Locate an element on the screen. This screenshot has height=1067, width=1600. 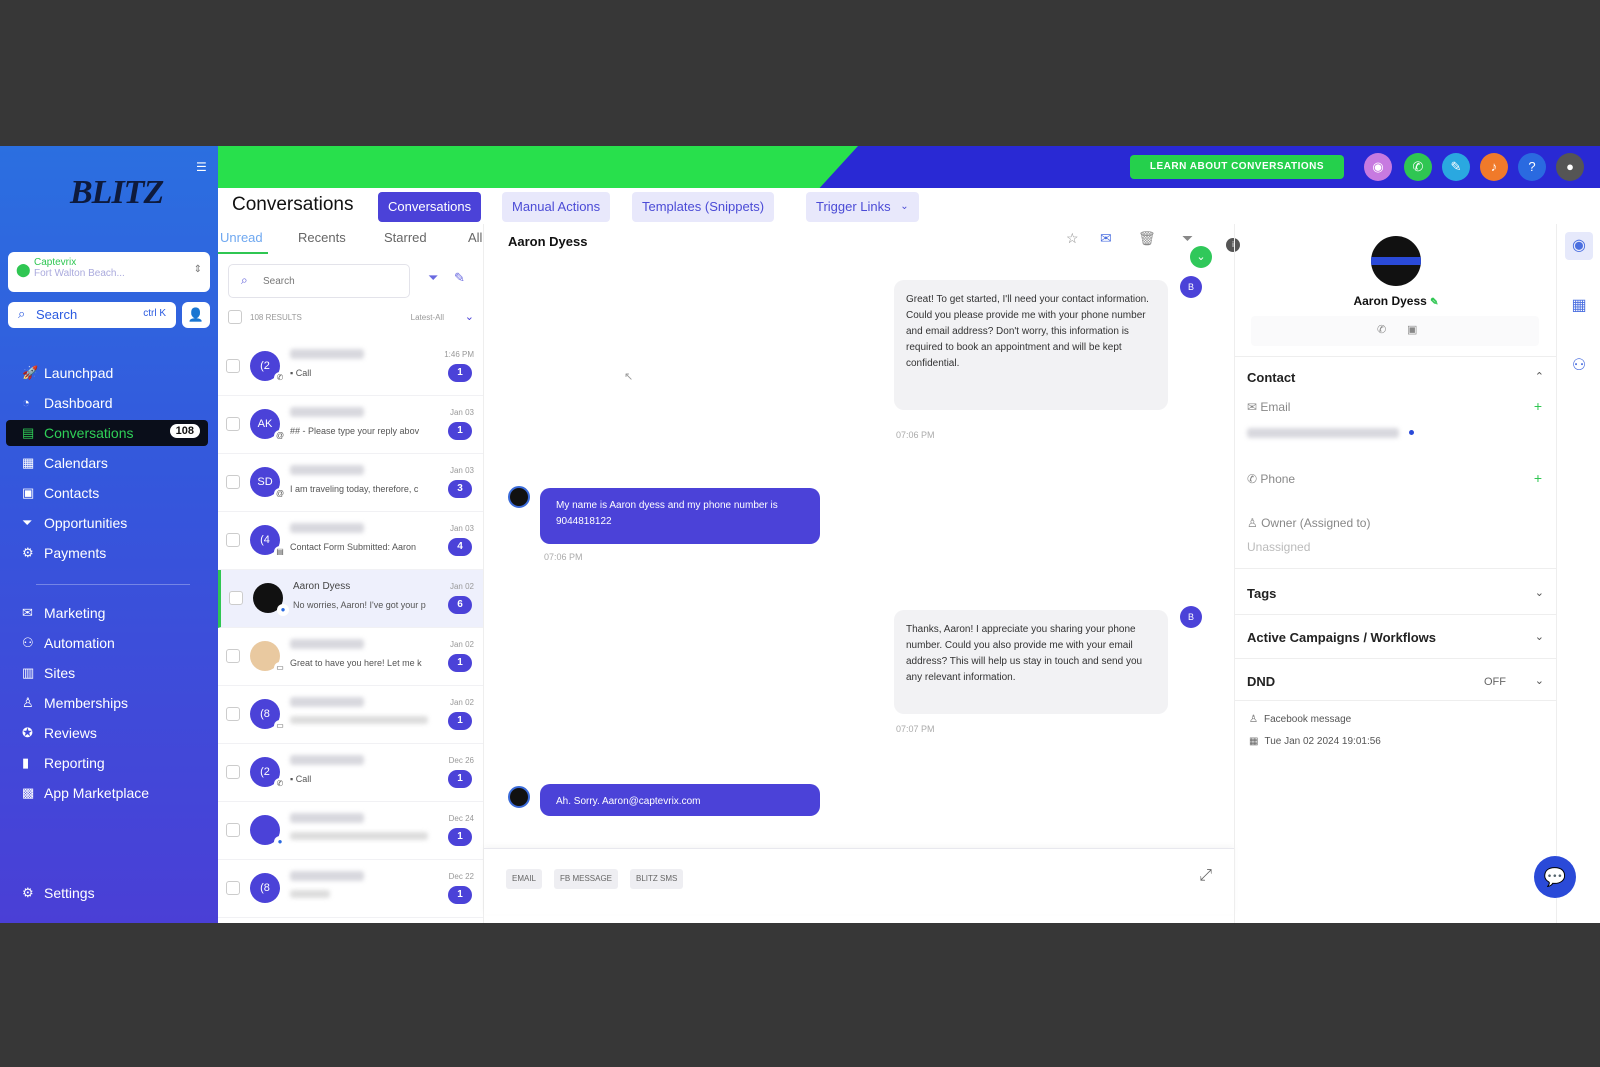
message-composer: EMAIL FB MESSAGE BLITZ SMS ⤢ is located at coordinates (859, 881).